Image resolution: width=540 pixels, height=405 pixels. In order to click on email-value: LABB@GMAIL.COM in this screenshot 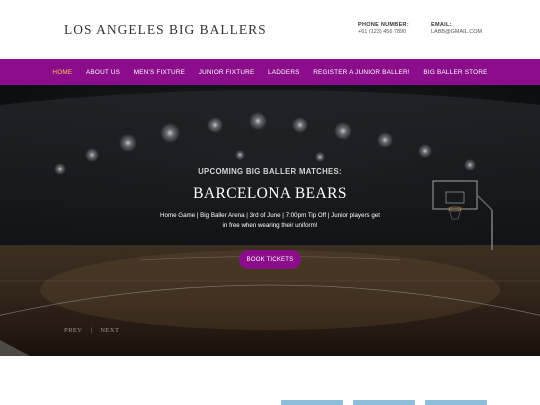, I will do `click(456, 32)`.